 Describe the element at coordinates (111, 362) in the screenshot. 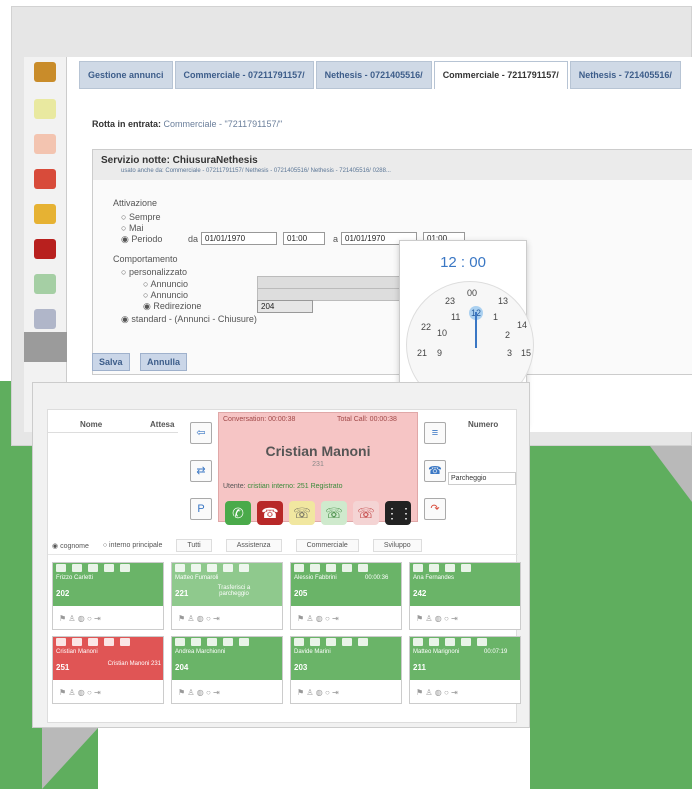

I see `save-button: Salva` at that location.